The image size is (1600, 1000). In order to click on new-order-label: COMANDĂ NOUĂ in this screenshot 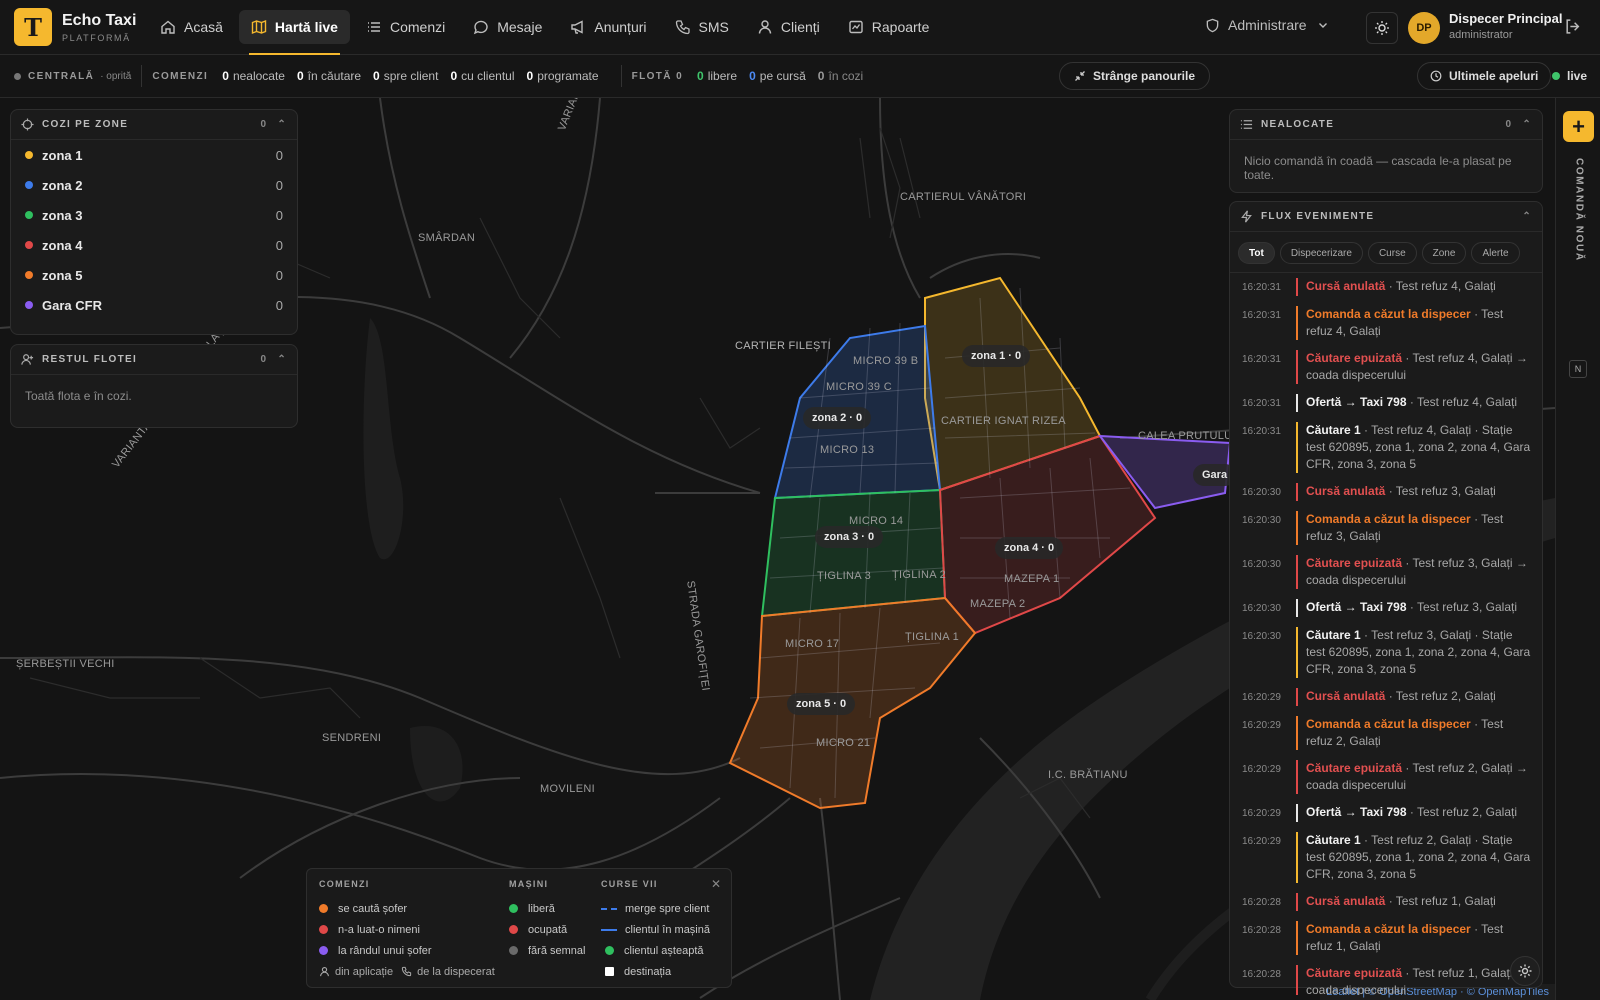, I will do `click(1579, 223)`.